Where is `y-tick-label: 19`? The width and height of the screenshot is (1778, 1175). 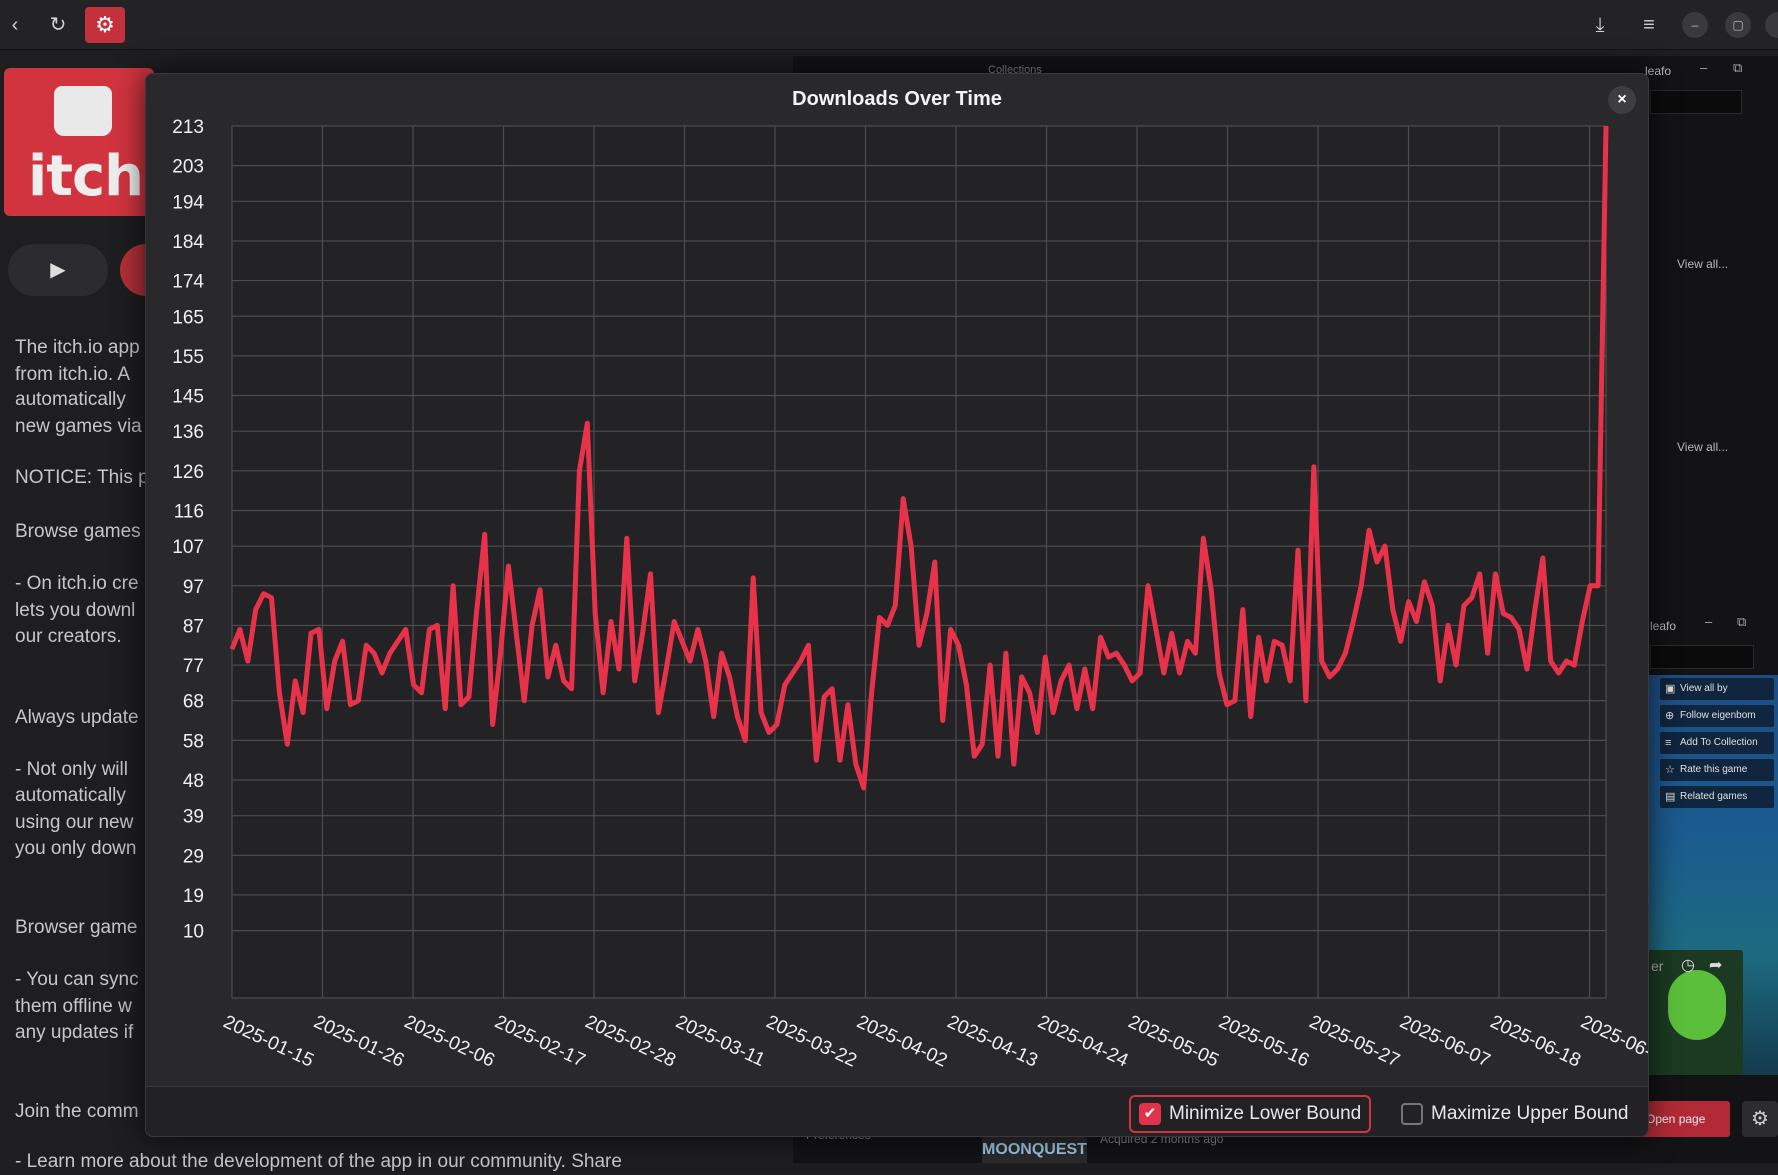
y-tick-label: 19 is located at coordinates (193, 896).